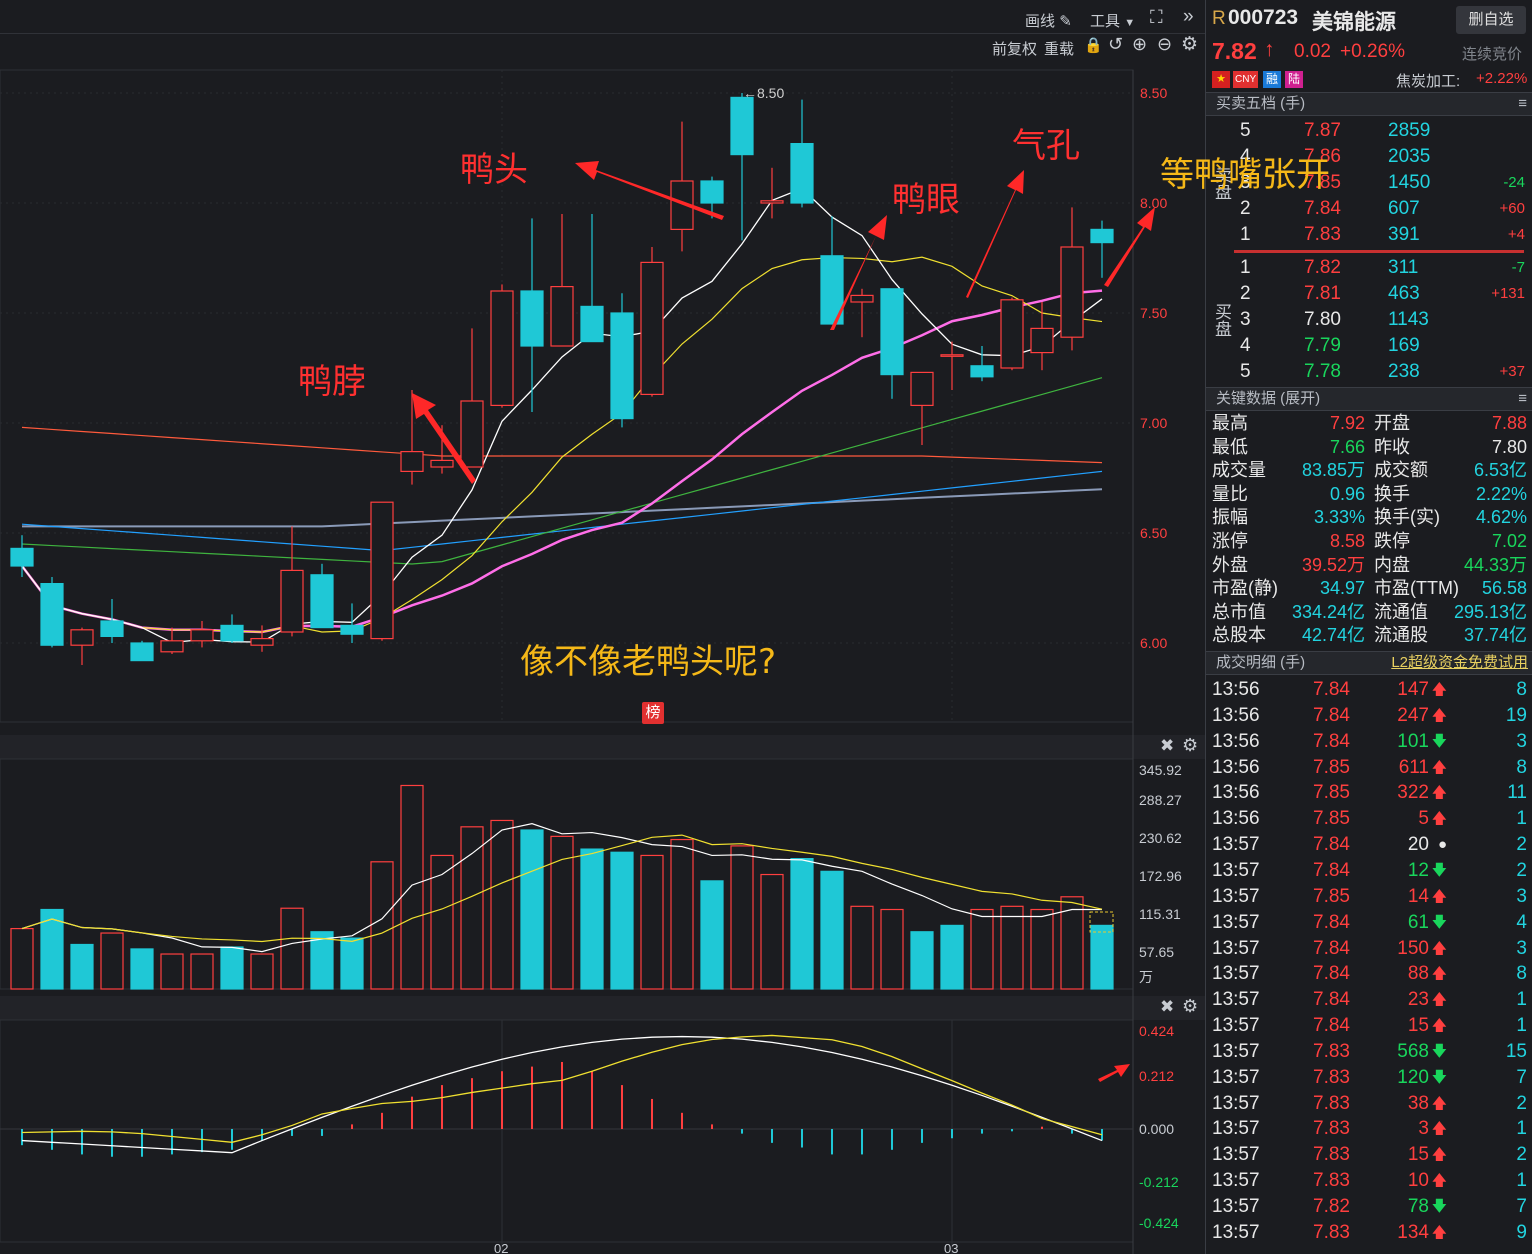 The height and width of the screenshot is (1254, 1532). I want to click on trade-row: 13:56 7.84 247 🡅 19, so click(1369, 716).